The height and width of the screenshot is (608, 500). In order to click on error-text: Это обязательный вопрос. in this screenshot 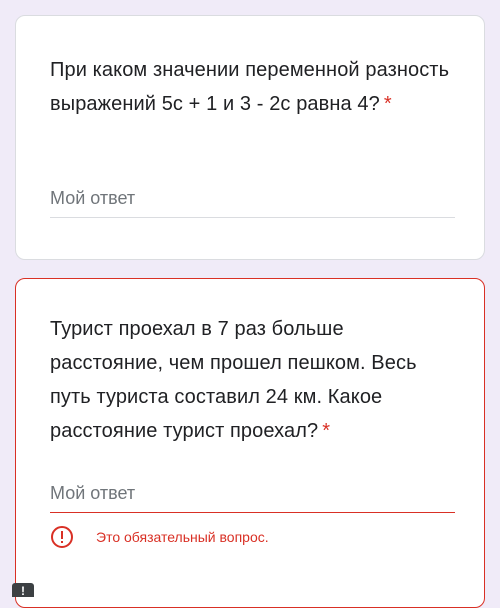, I will do `click(182, 537)`.